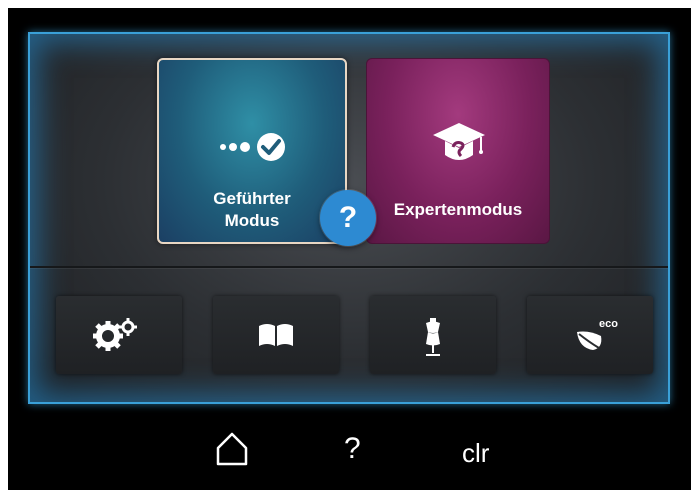  I want to click on tutorial-button, so click(276, 335).